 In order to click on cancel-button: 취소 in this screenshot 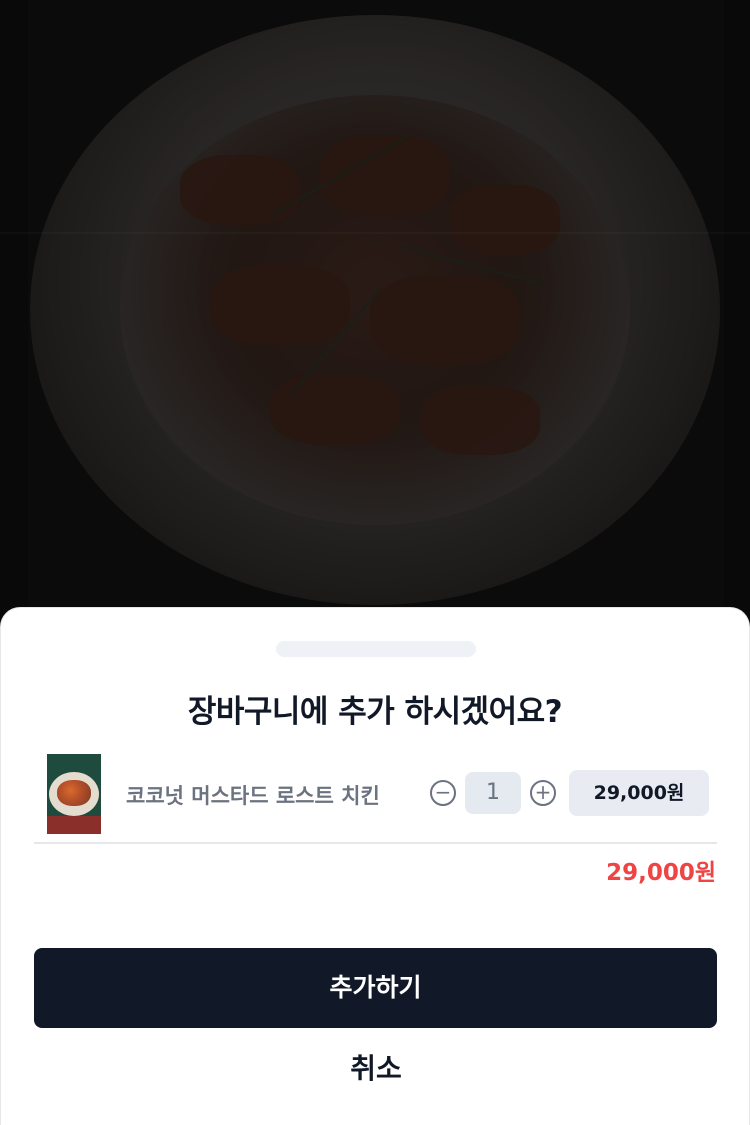, I will do `click(376, 1069)`.